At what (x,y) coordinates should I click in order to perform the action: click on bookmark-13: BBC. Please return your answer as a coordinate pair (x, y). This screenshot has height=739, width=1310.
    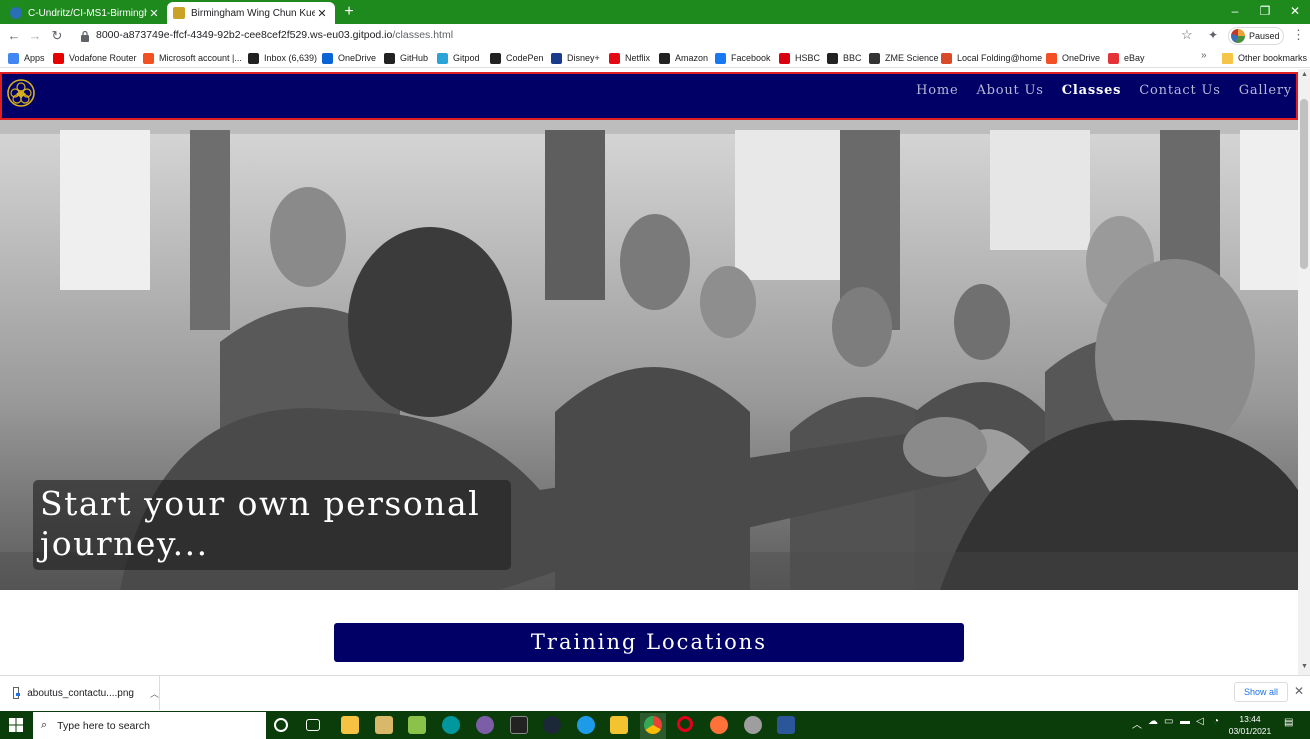
    Looking at the image, I should click on (844, 58).